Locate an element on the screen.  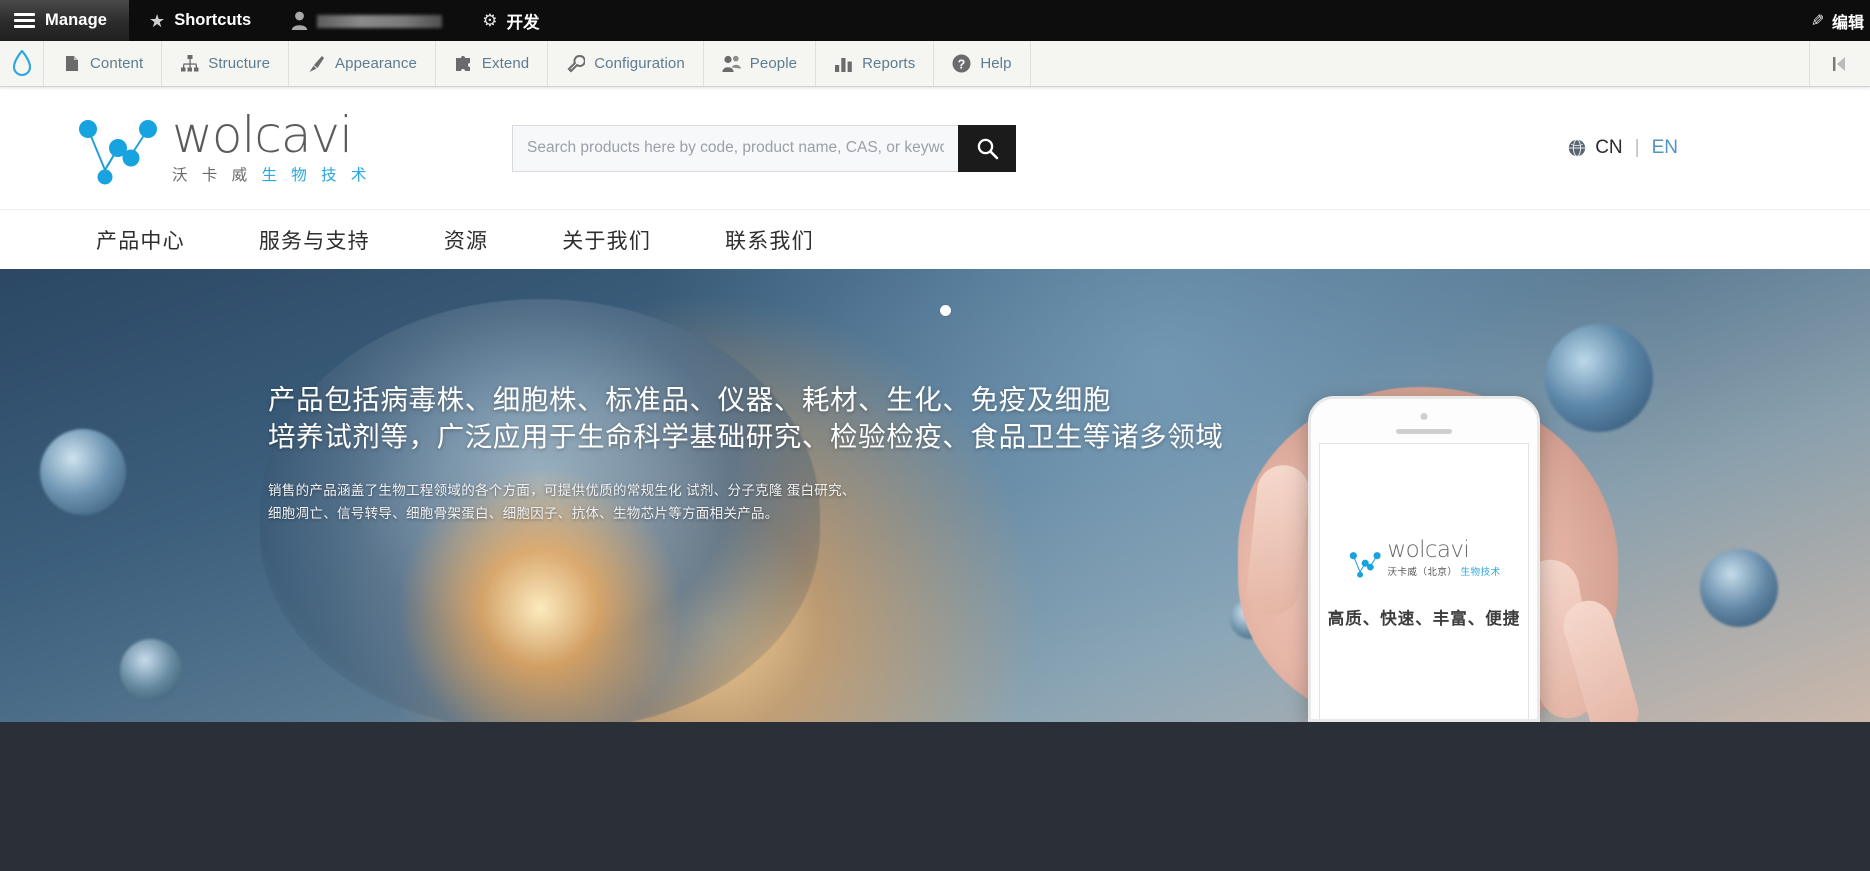
search-button is located at coordinates (987, 148).